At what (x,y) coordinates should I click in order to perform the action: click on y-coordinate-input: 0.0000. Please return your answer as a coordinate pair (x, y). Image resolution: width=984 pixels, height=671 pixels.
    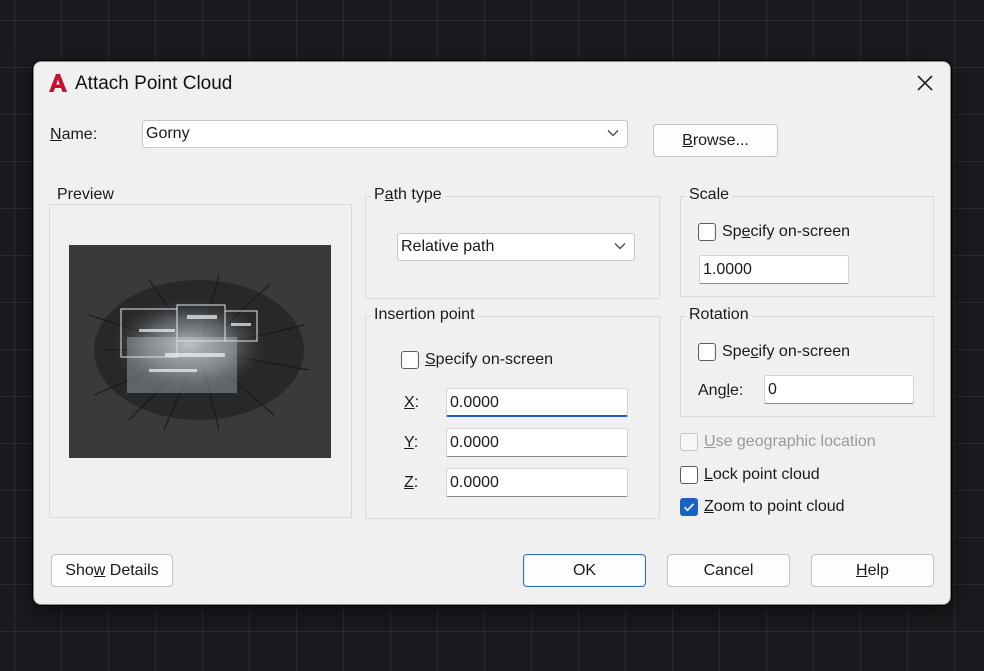
    Looking at the image, I should click on (537, 442).